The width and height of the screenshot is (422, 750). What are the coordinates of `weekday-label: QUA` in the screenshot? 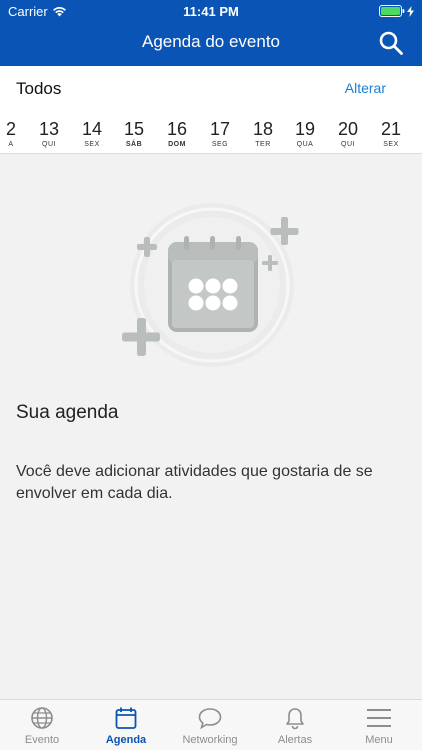 It's located at (305, 144).